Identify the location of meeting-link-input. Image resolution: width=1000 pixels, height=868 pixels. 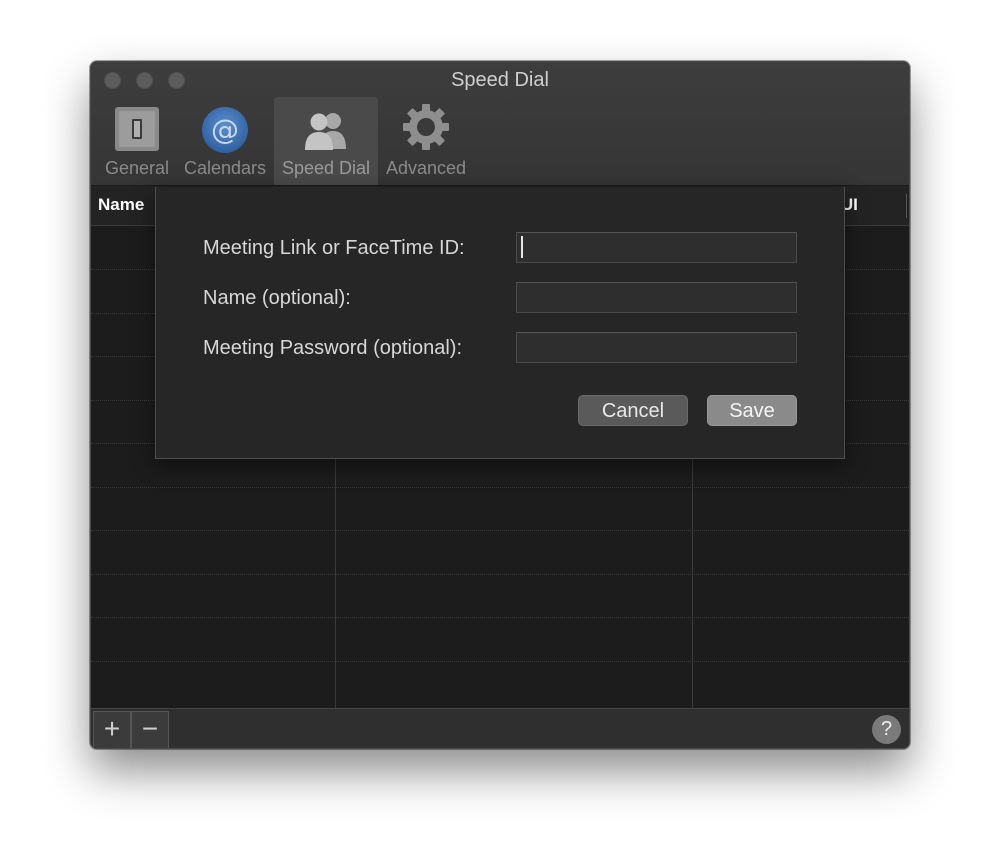
(656, 247).